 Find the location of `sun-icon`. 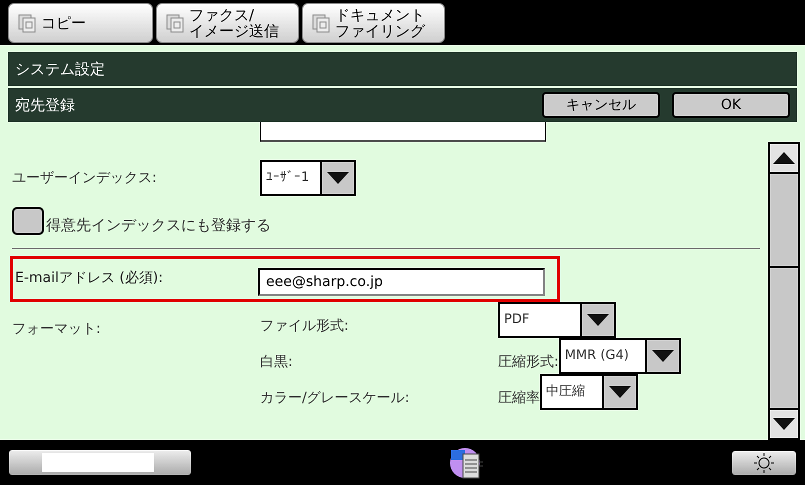

sun-icon is located at coordinates (764, 462).